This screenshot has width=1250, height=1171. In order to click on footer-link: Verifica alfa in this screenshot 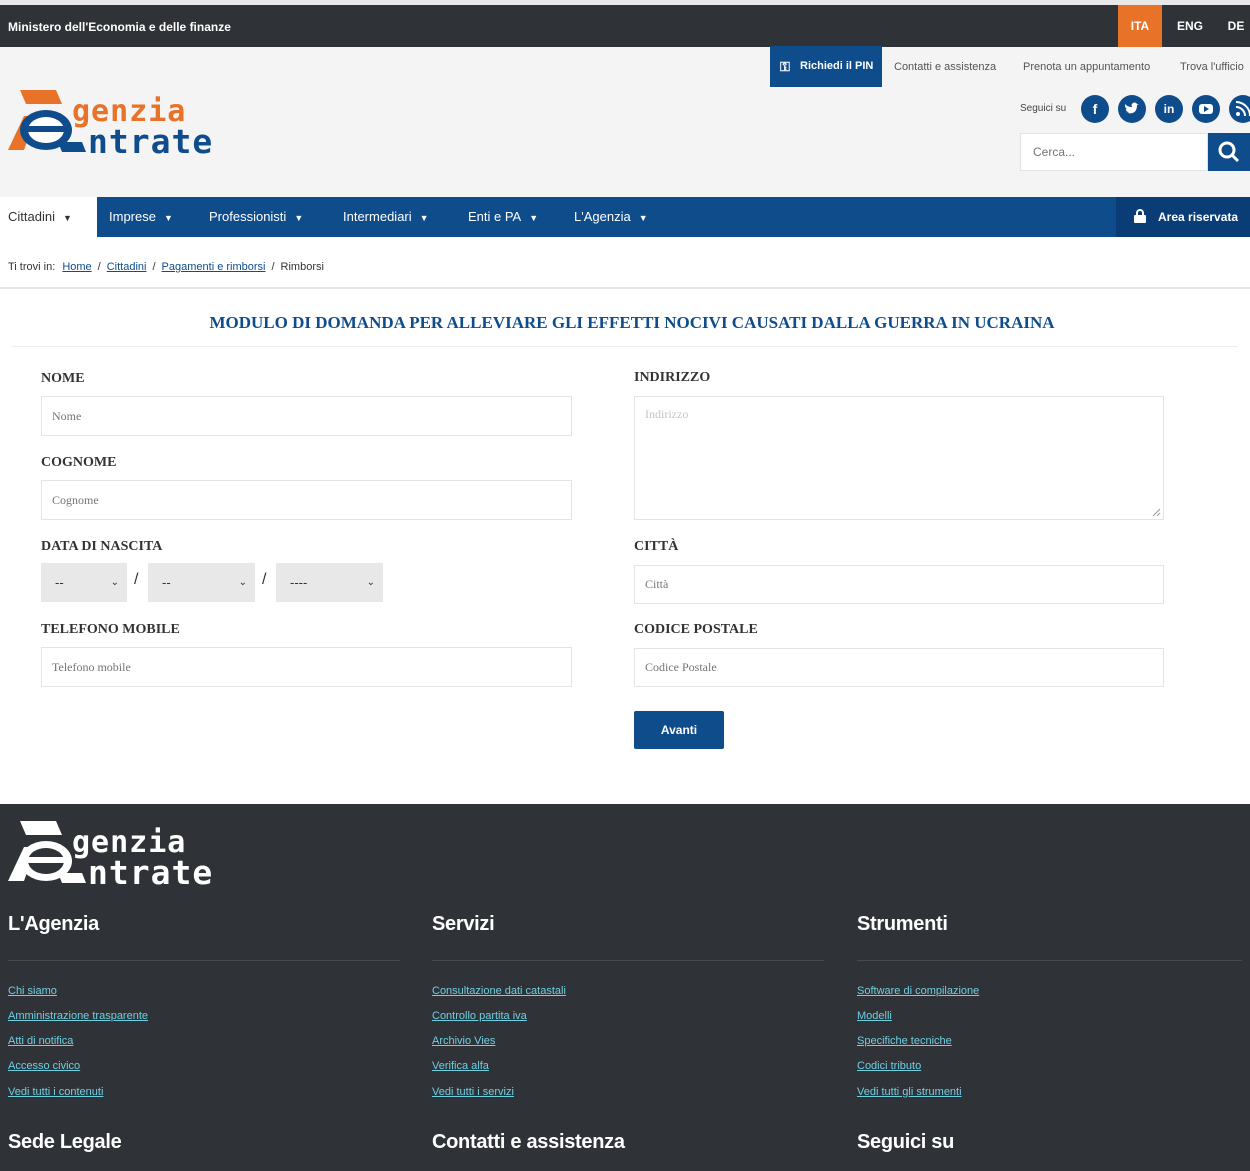, I will do `click(460, 1066)`.